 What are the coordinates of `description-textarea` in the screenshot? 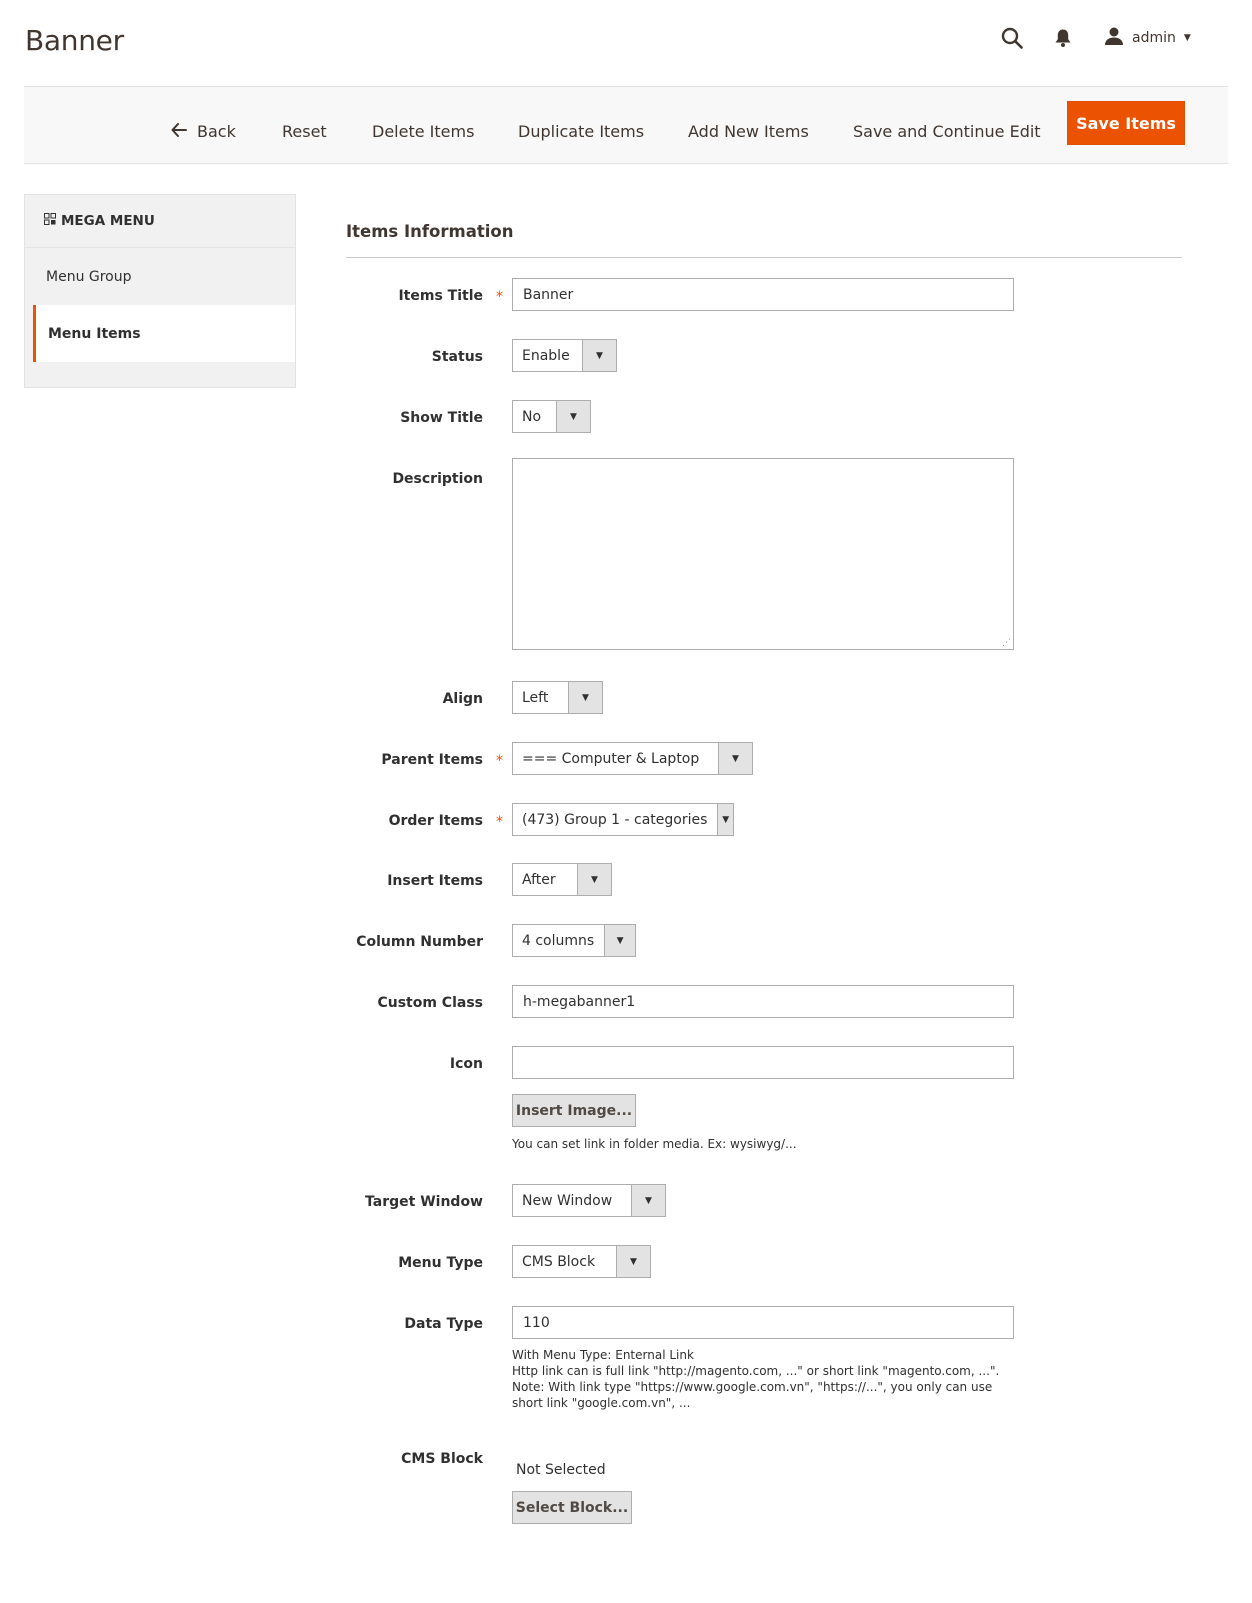 It's located at (763, 554).